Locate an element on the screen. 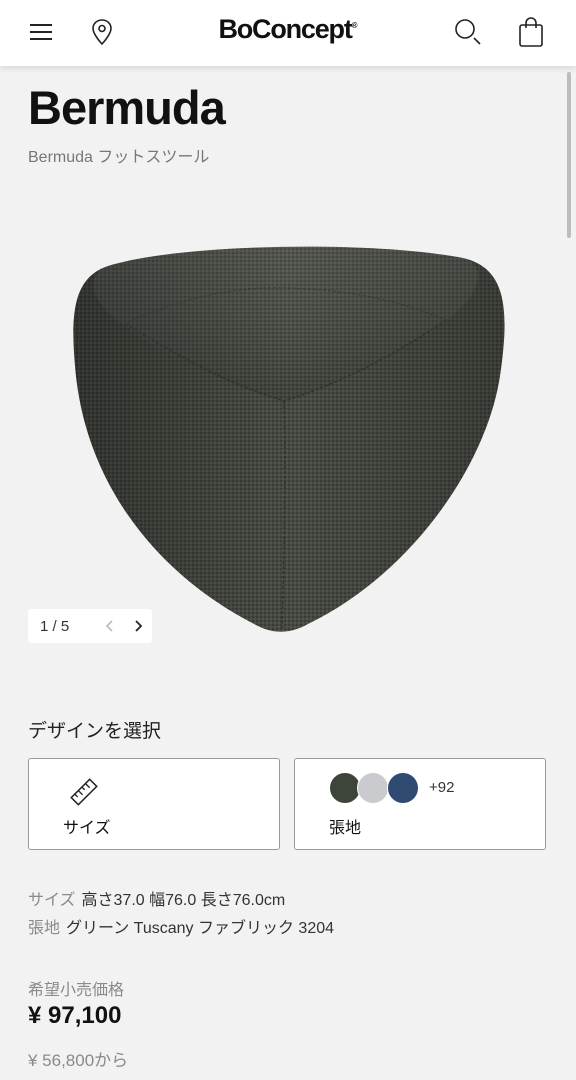 The width and height of the screenshot is (576, 1080). fabric-swatch-grey is located at coordinates (373, 788).